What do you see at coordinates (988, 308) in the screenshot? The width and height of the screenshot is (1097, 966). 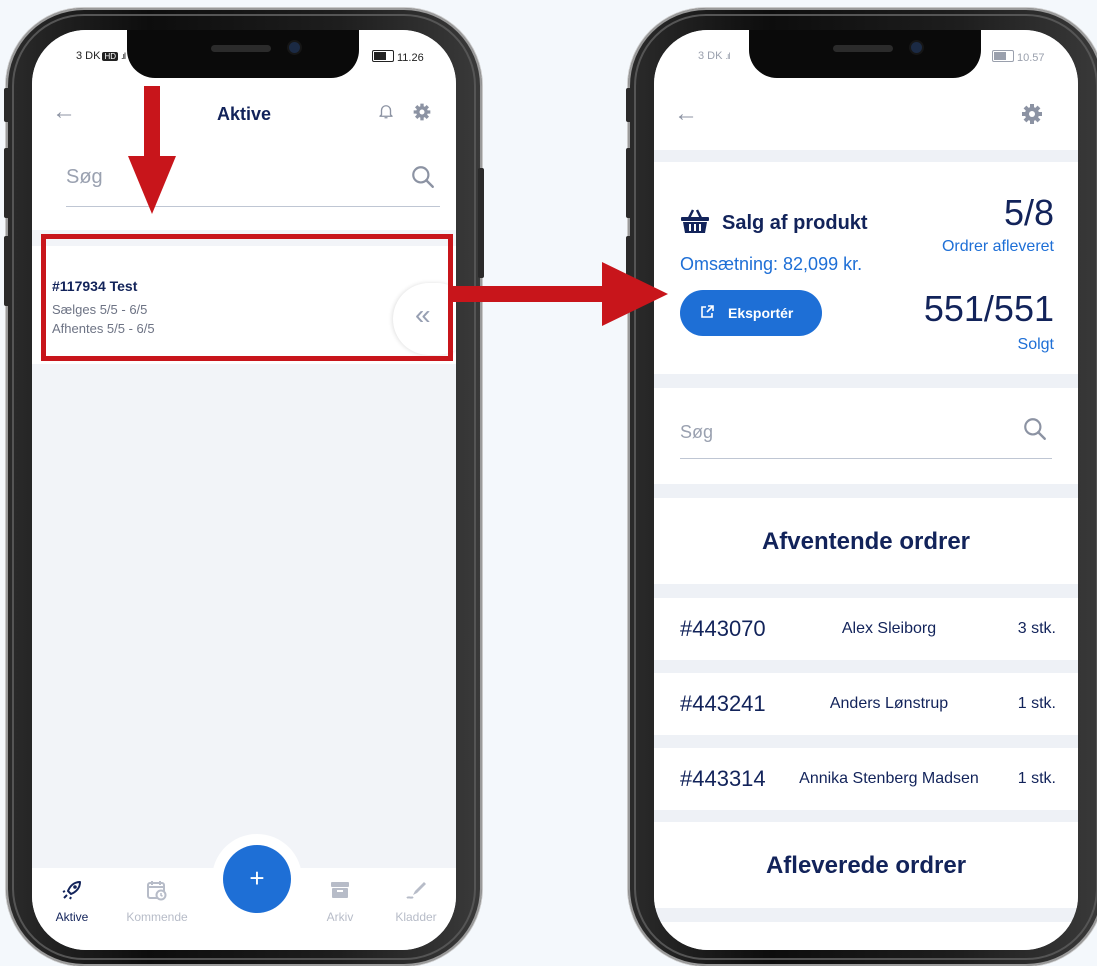 I see `sold-count: 551/551` at bounding box center [988, 308].